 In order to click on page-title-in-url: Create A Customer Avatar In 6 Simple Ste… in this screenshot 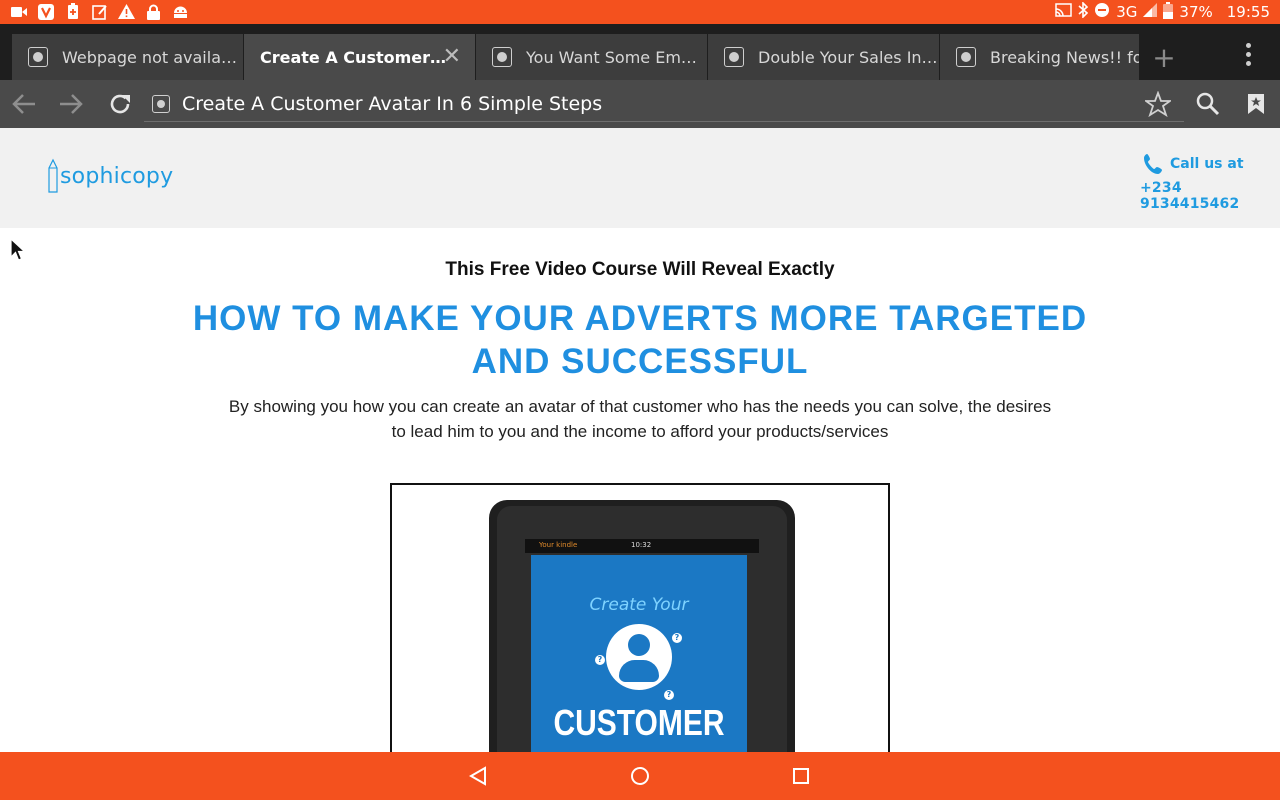, I will do `click(392, 103)`.